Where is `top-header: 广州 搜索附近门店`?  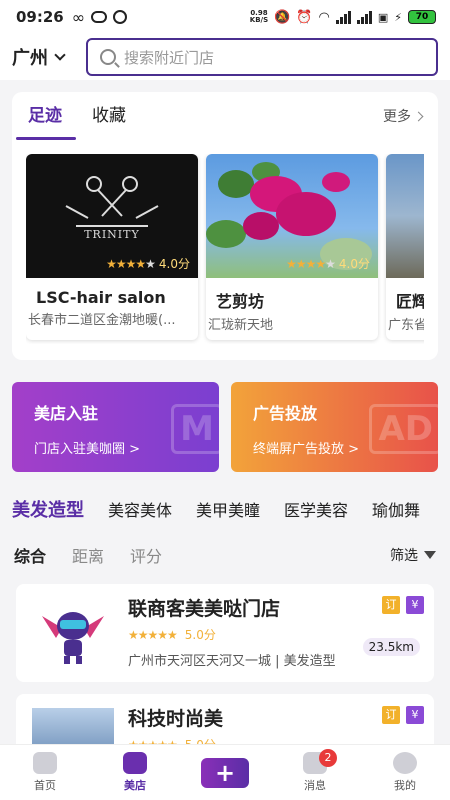 top-header: 广州 搜索附近门店 is located at coordinates (225, 57).